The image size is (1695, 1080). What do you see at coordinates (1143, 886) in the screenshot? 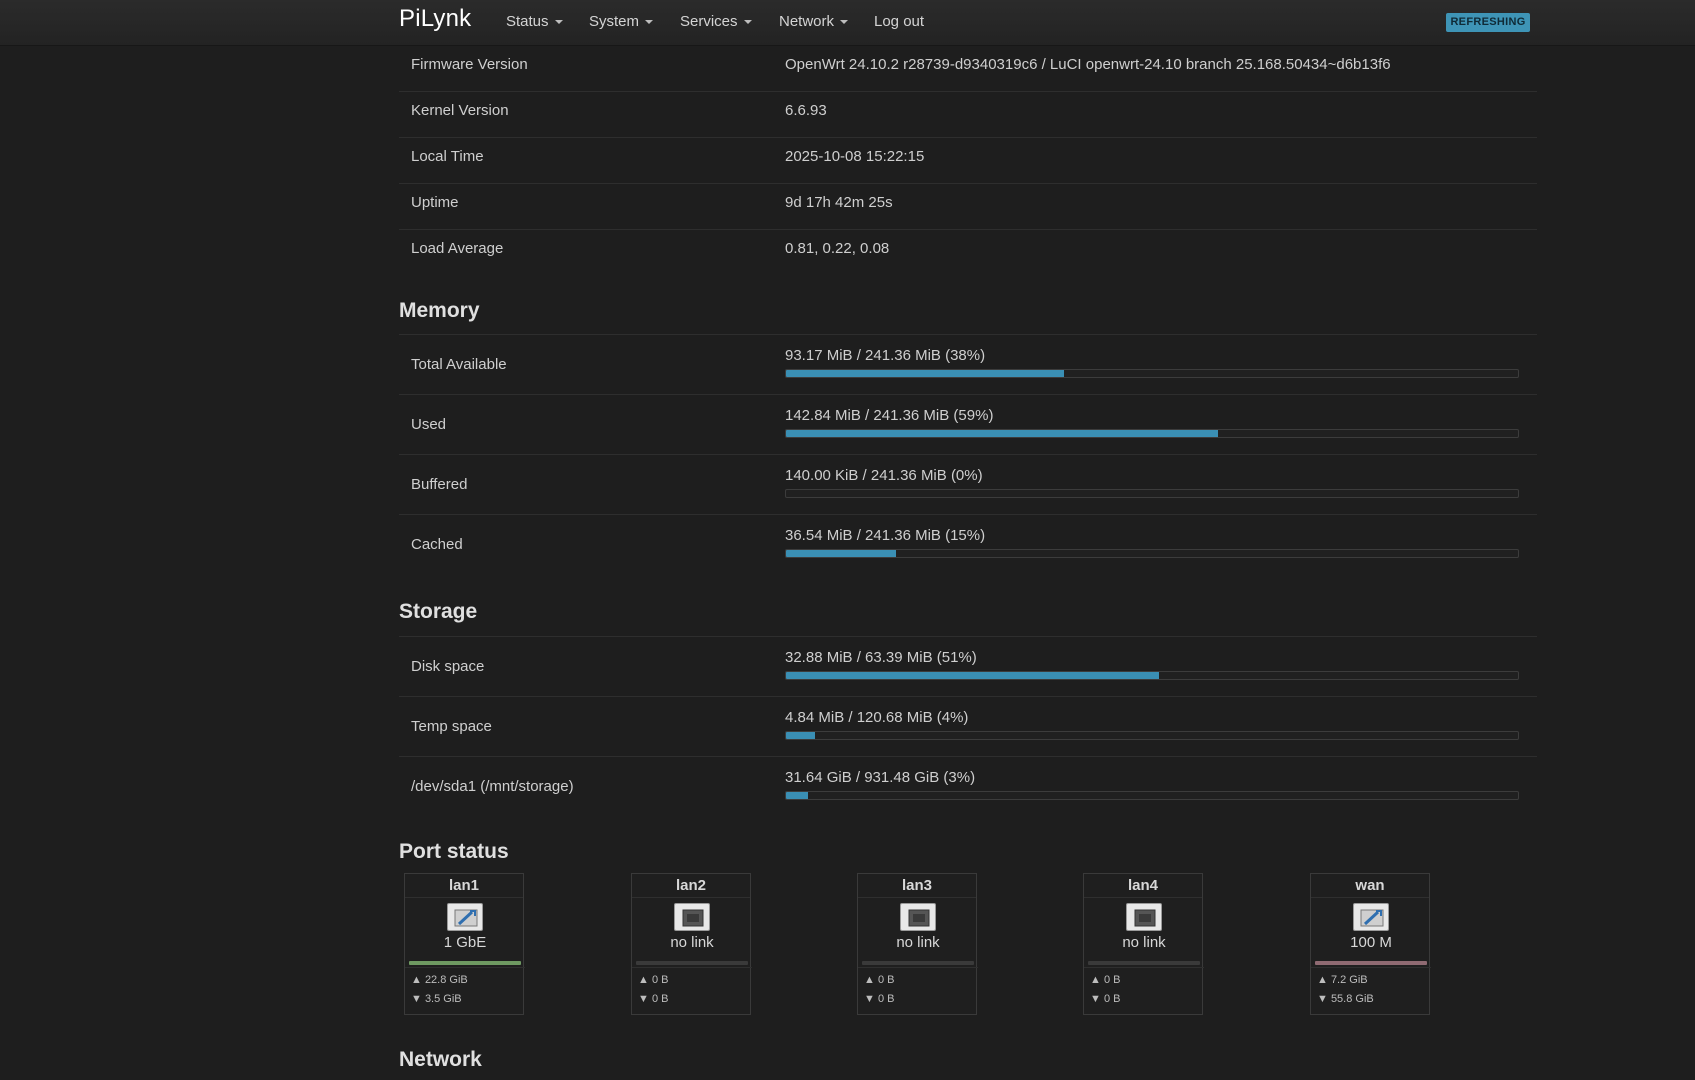
I see `port-name: lan4` at bounding box center [1143, 886].